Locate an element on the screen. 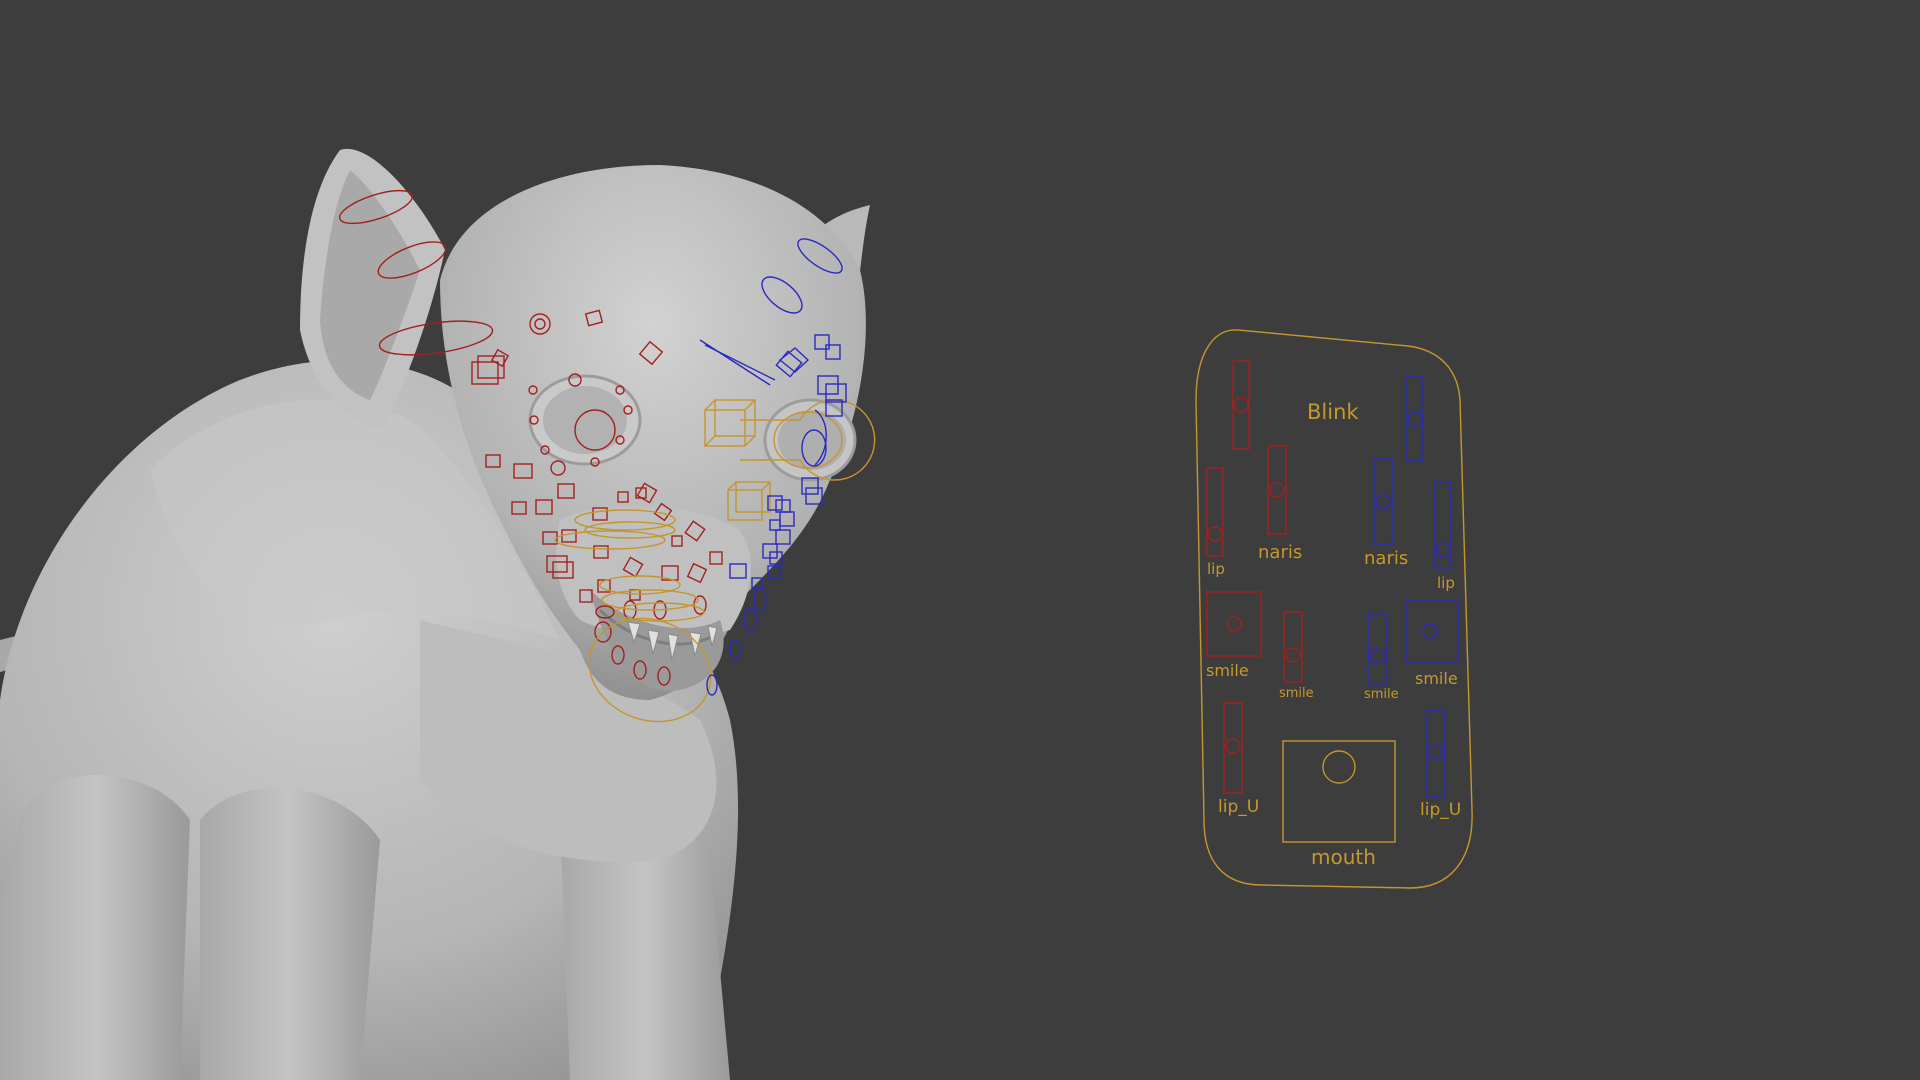 This screenshot has width=1920, height=1080. eyeball-left is located at coordinates (585, 420).